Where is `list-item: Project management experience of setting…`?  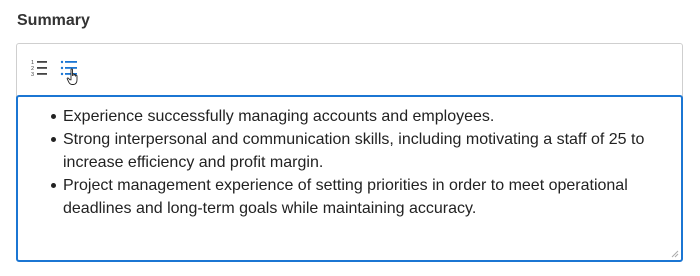 list-item: Project management experience of setting… is located at coordinates (360, 197).